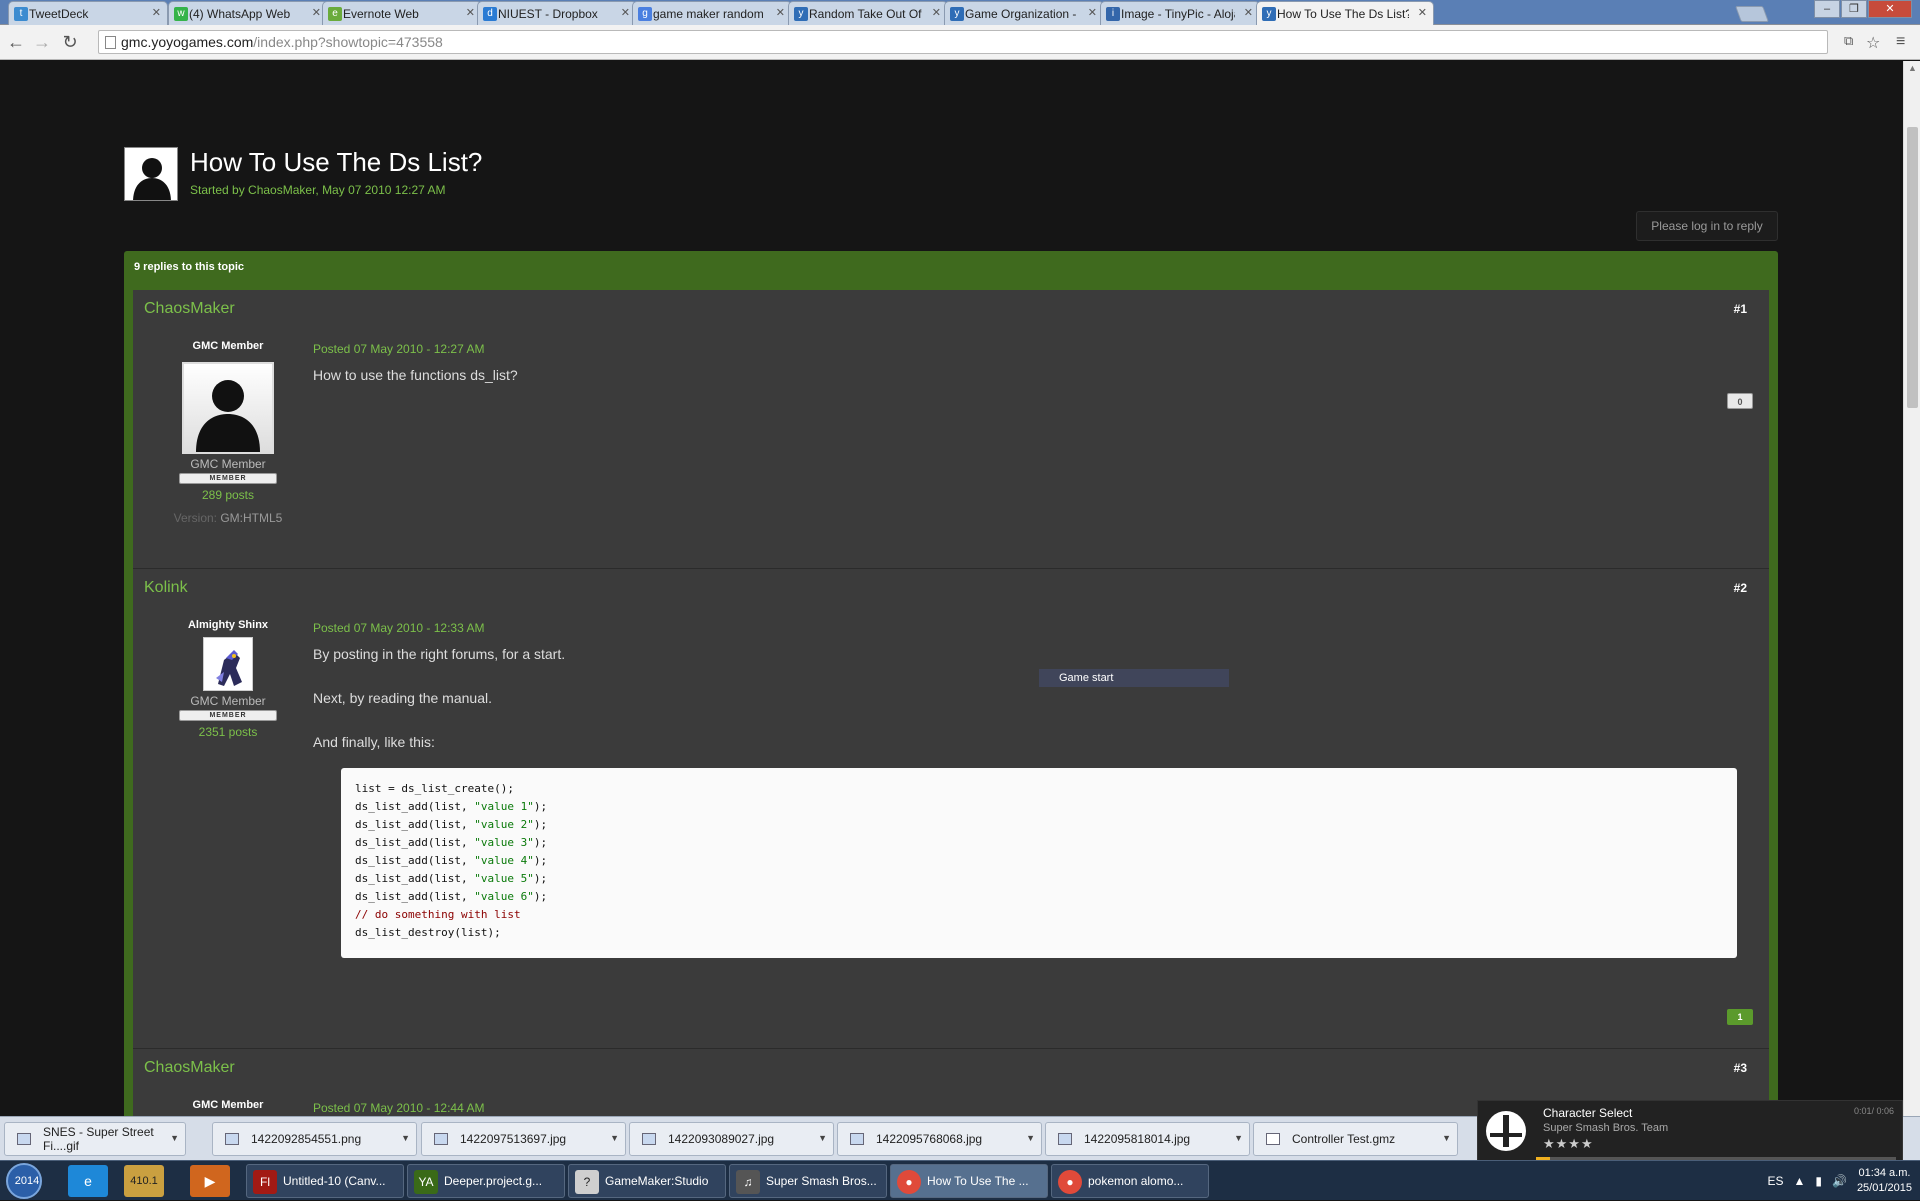 The height and width of the screenshot is (1201, 1920). What do you see at coordinates (1912, 267) in the screenshot?
I see `scrollbar-thumb` at bounding box center [1912, 267].